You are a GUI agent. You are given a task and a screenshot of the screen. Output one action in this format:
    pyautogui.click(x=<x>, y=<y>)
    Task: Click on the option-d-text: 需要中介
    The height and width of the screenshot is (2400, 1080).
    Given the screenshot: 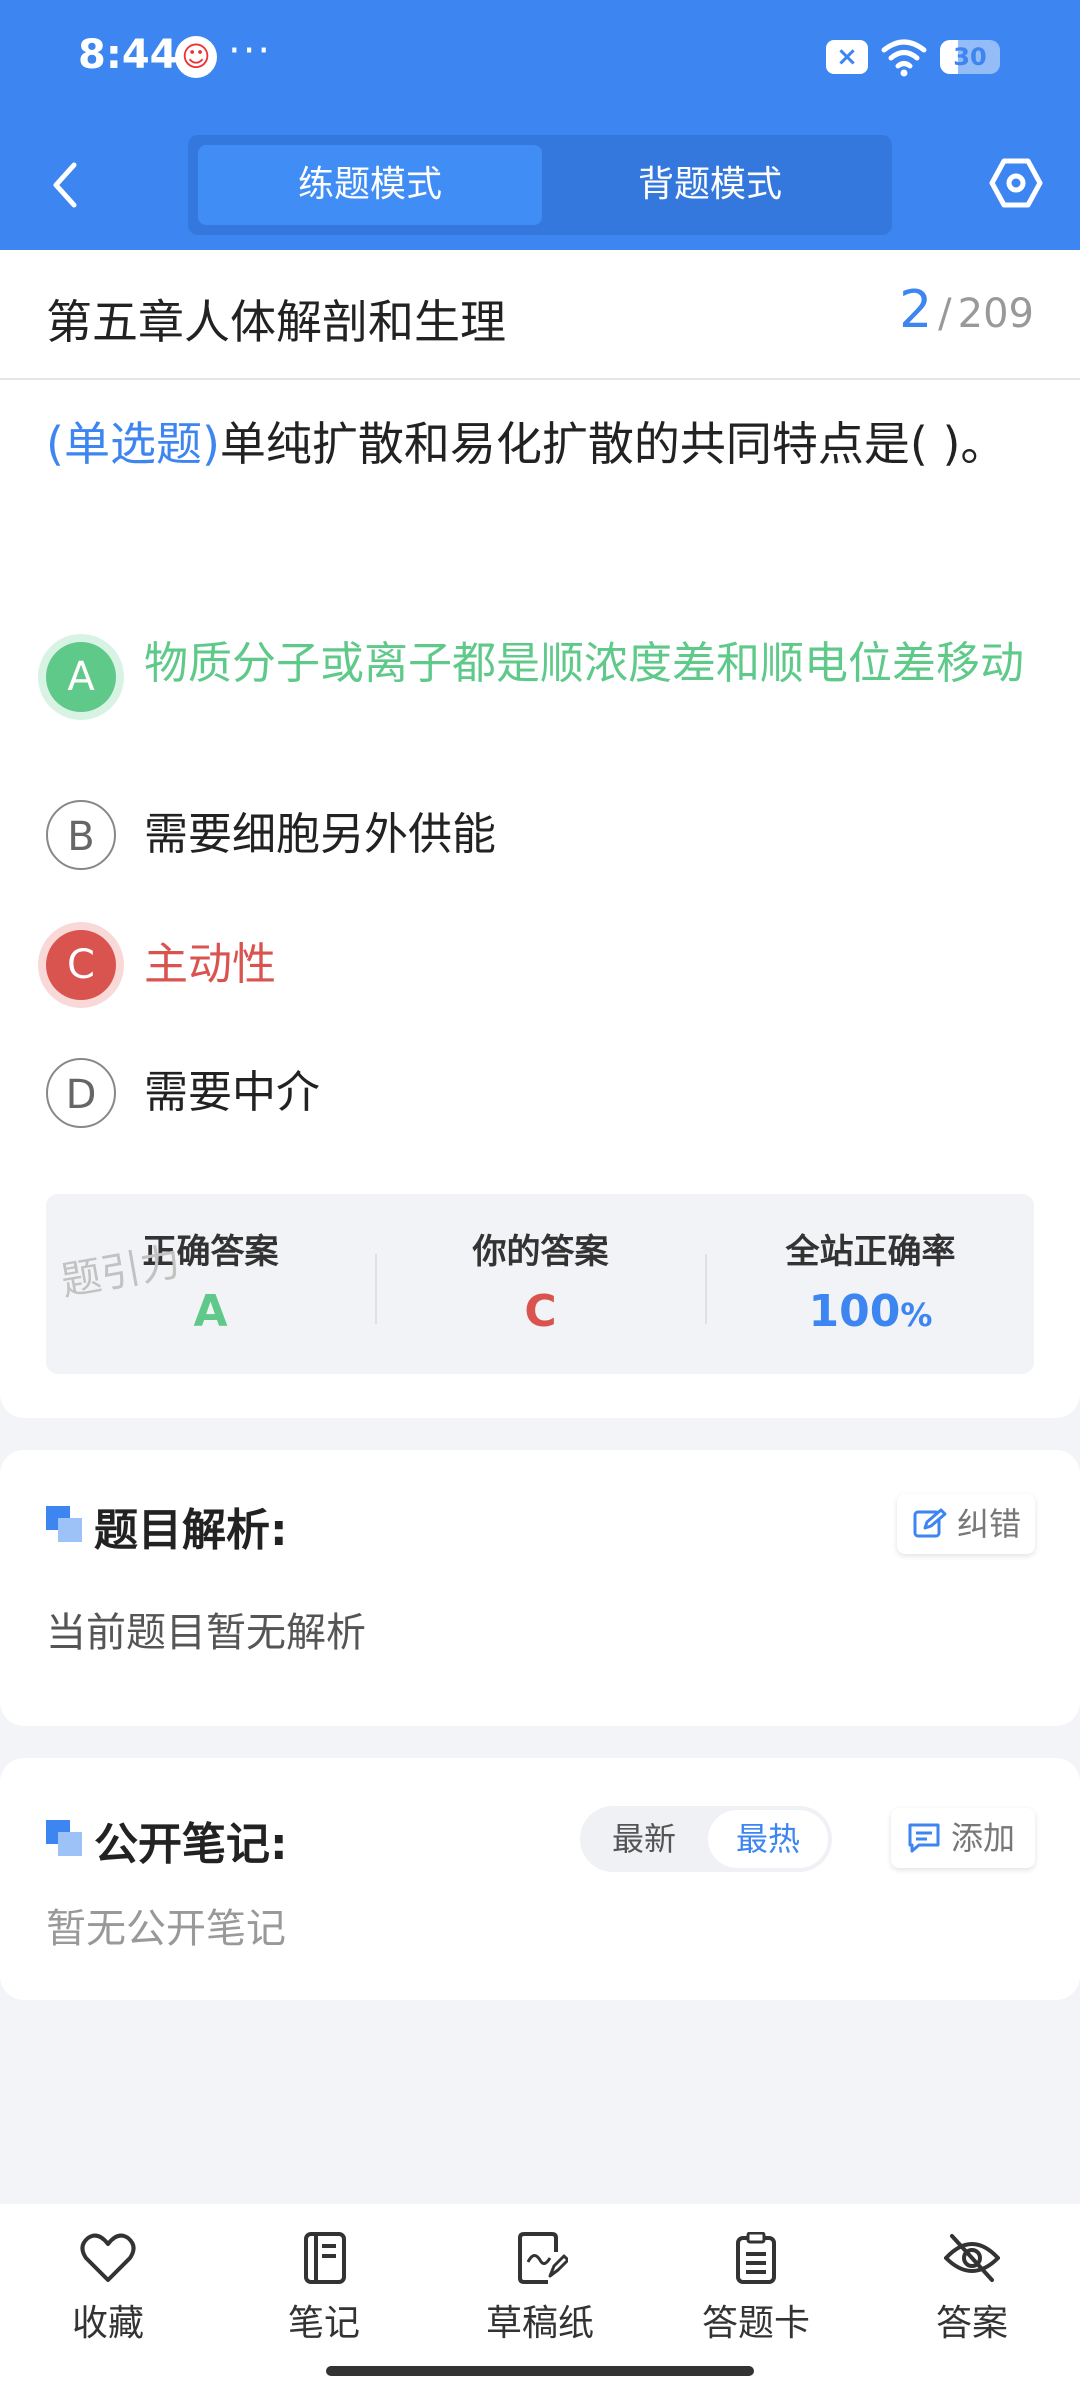 What is the action you would take?
    pyautogui.click(x=232, y=1092)
    